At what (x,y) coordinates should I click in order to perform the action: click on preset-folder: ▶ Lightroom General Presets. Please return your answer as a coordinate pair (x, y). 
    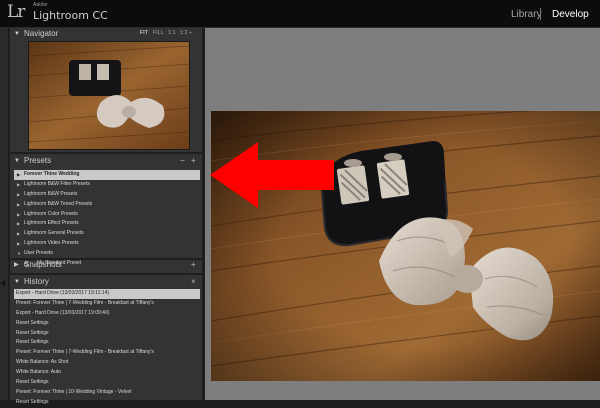
    Looking at the image, I should click on (107, 234).